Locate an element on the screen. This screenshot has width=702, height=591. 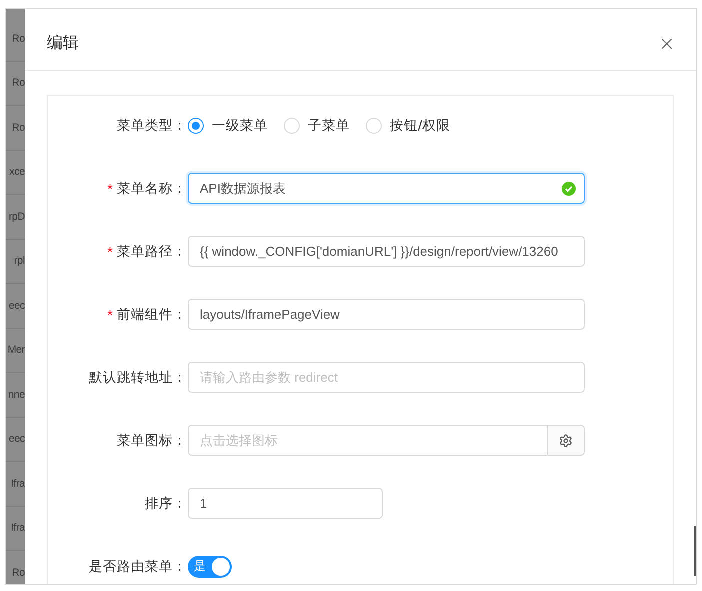
input-field: {{ window._CONFIG['domianURL'] }}/design/report/view/13260 is located at coordinates (386, 251).